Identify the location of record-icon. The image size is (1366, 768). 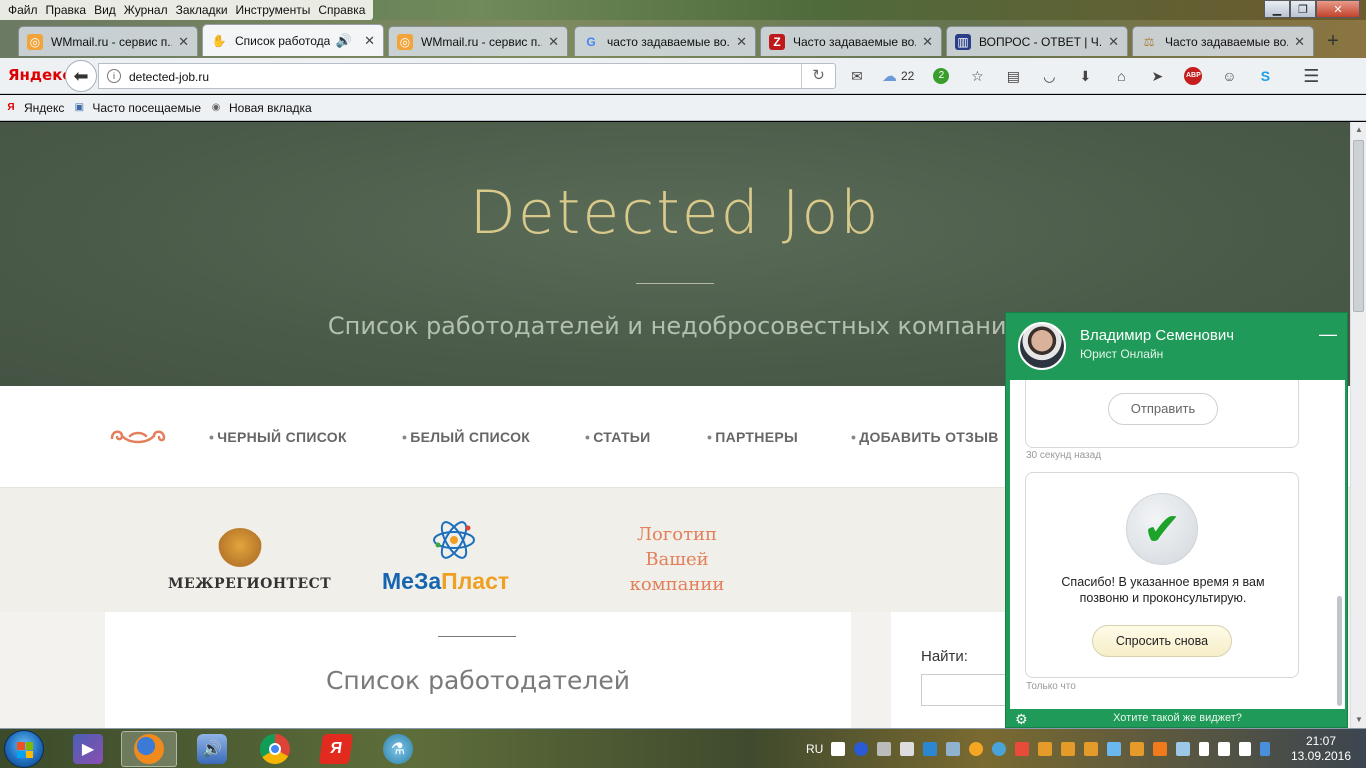
(1022, 749).